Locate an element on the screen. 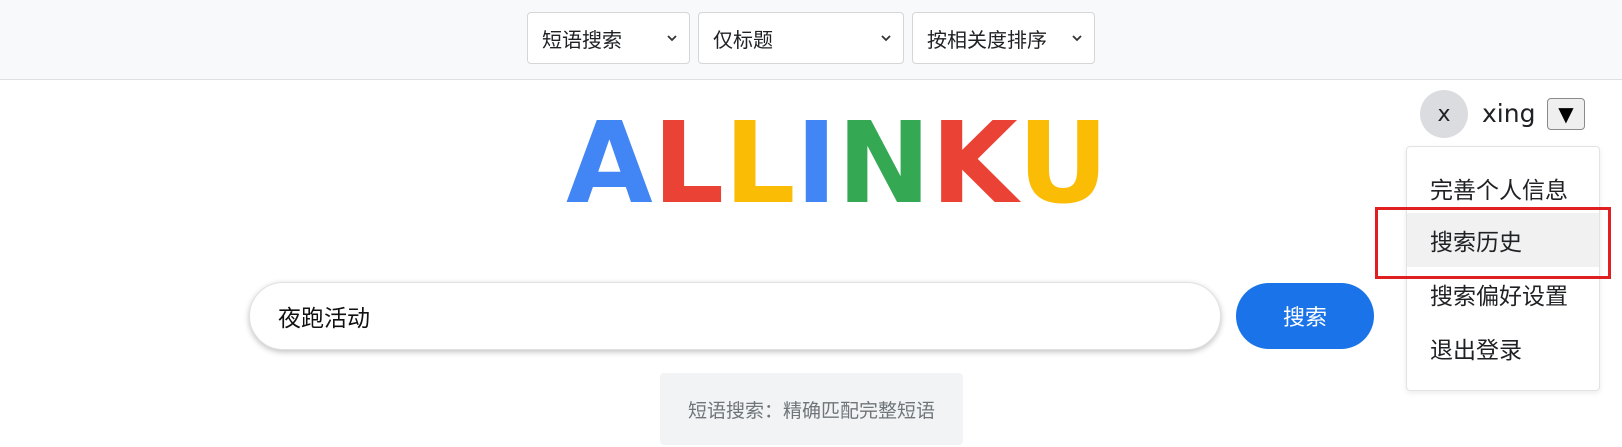 The width and height of the screenshot is (1622, 447). search-mode-value: 短语搜索 is located at coordinates (582, 39).